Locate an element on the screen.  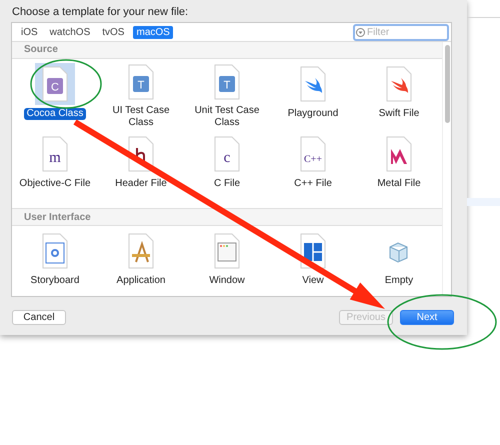
template-label: Playground is located at coordinates (313, 114).